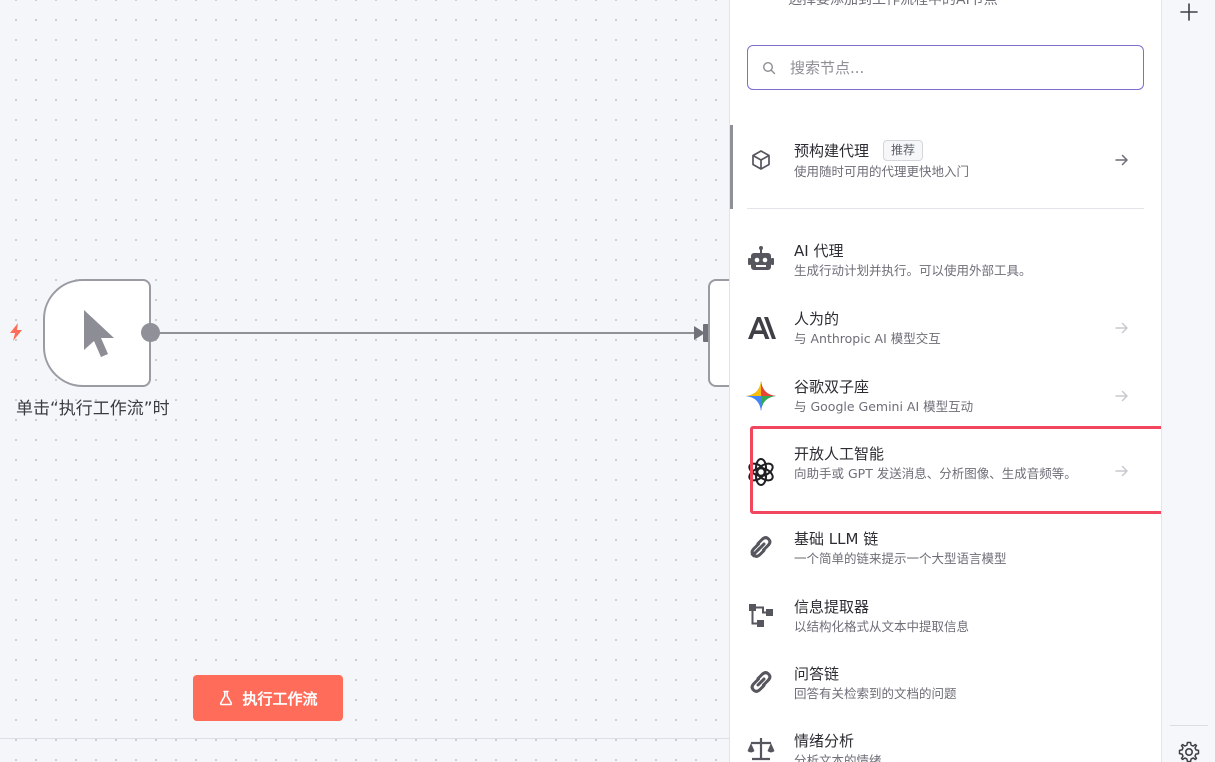  I want to click on balance-scale-icon, so click(761, 747).